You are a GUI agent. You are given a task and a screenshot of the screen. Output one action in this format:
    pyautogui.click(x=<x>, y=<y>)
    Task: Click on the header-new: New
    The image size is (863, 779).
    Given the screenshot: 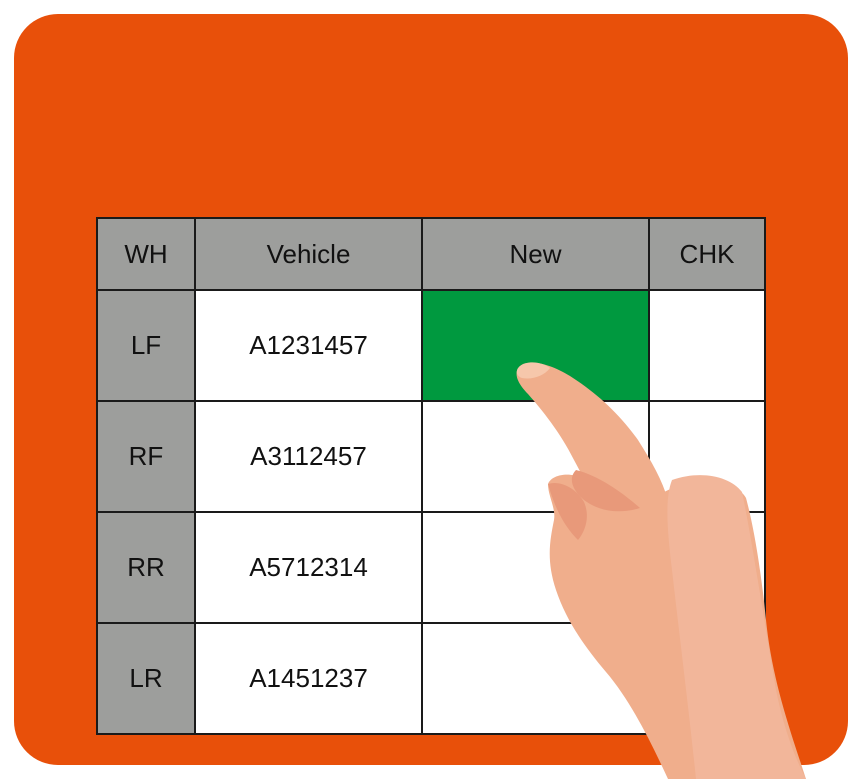 What is the action you would take?
    pyautogui.click(x=535, y=254)
    